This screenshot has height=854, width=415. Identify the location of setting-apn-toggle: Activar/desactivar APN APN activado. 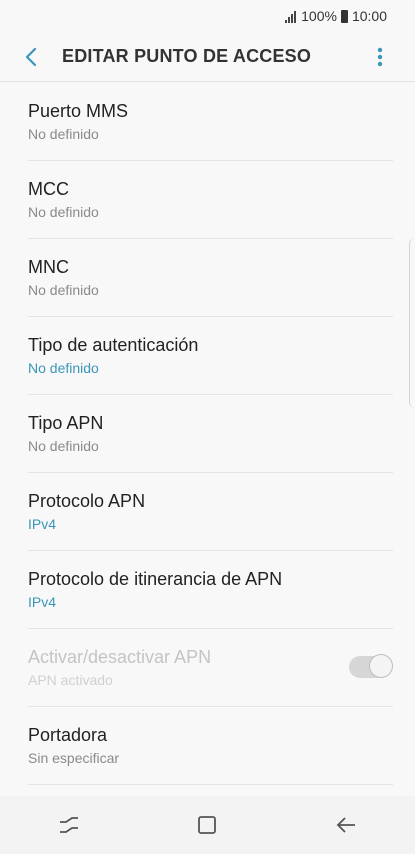
(210, 668).